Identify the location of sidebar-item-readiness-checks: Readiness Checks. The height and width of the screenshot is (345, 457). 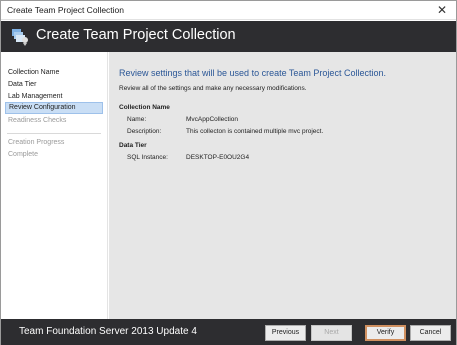
(37, 120).